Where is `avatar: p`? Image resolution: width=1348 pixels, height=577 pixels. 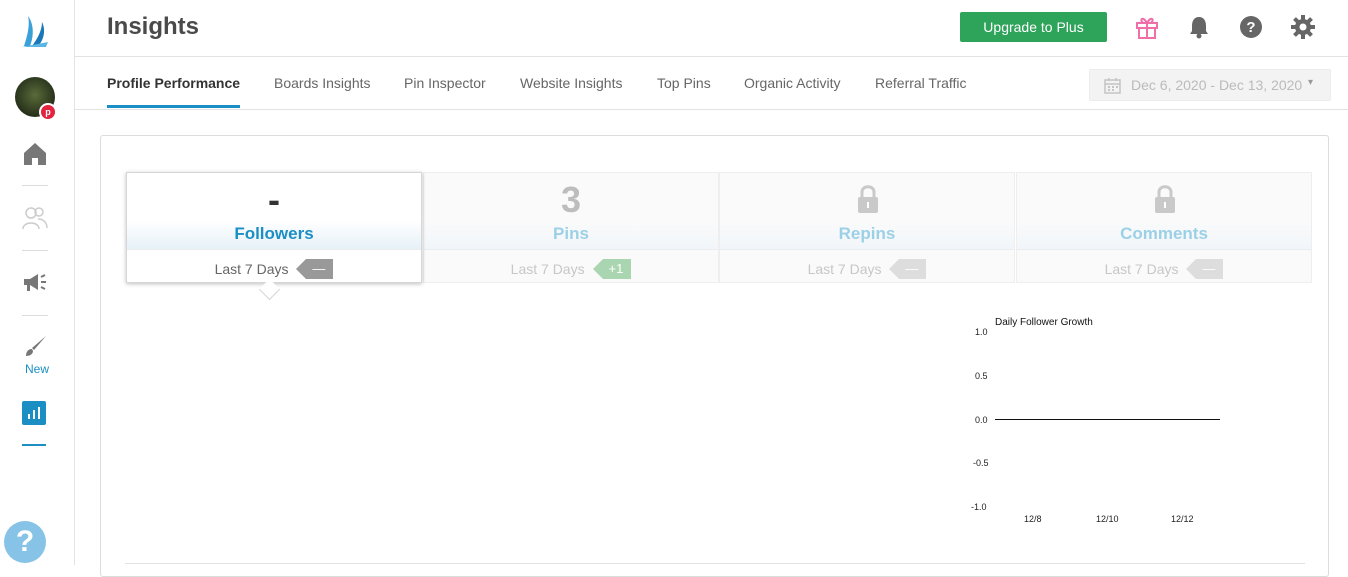
avatar: p is located at coordinates (36, 99).